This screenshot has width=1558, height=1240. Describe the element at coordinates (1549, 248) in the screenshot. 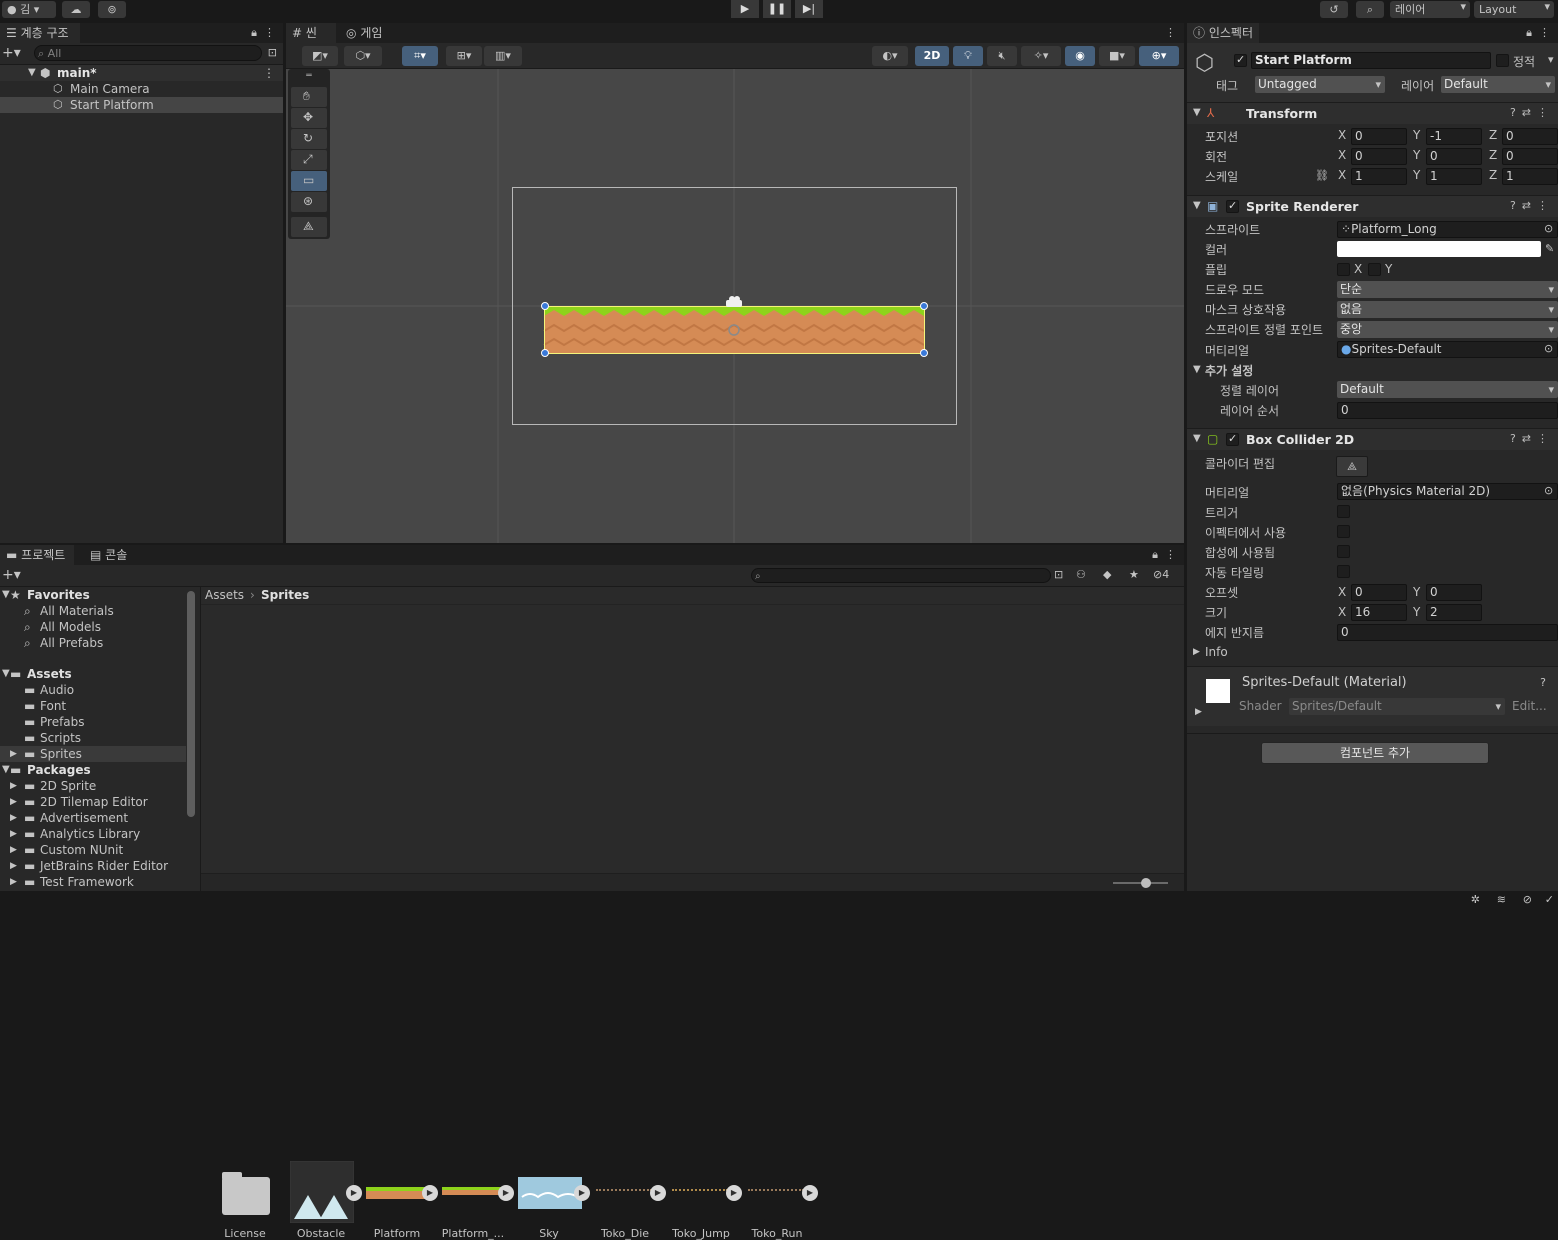

I see `eyedropper-icon: ✎` at that location.